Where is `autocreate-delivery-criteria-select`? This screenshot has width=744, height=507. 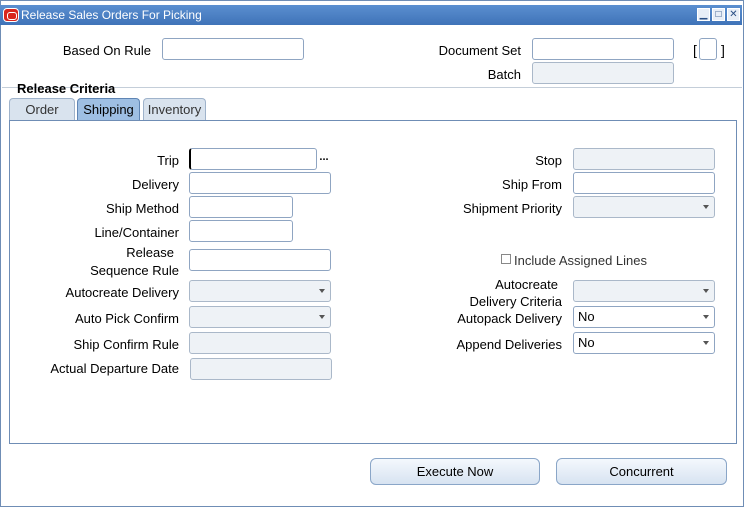 autocreate-delivery-criteria-select is located at coordinates (644, 291).